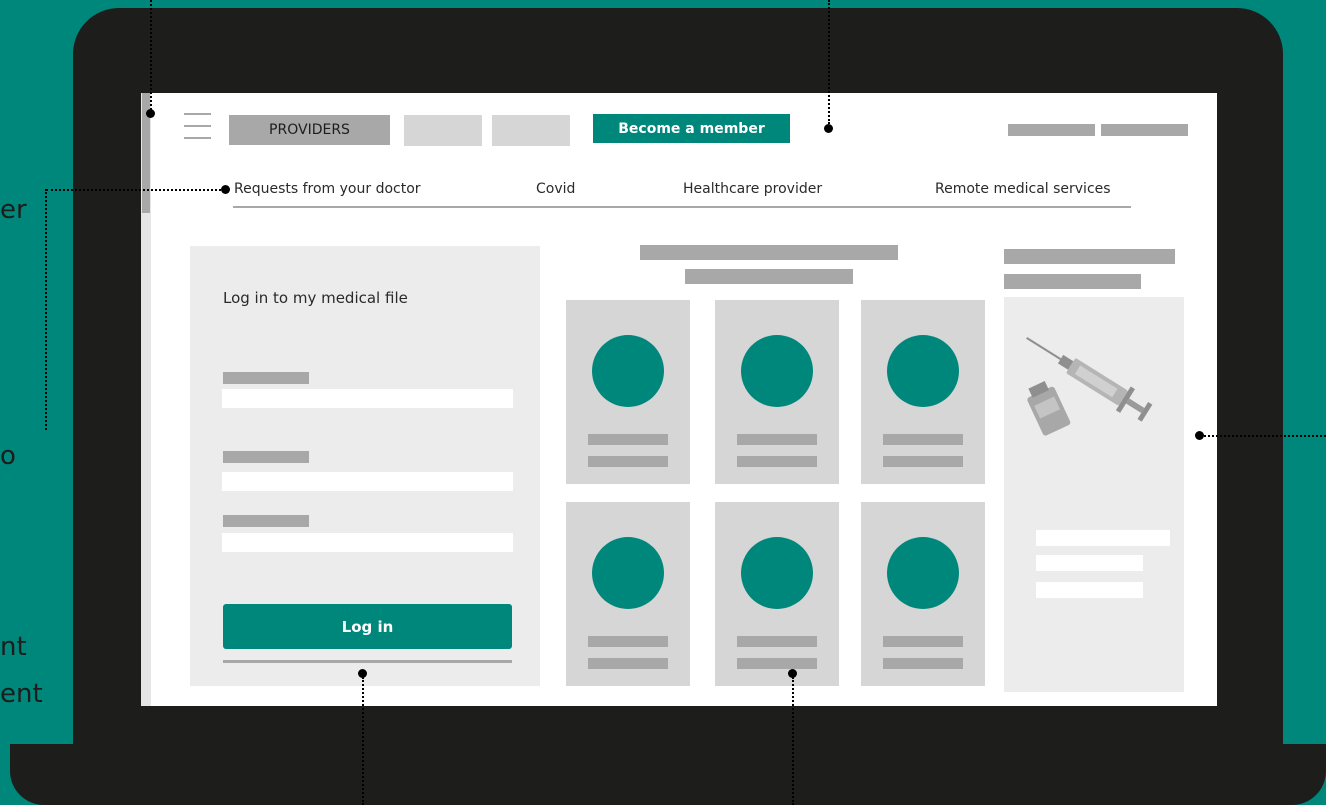 The image size is (1326, 805). Describe the element at coordinates (365, 466) in the screenshot. I see `login-panel: Log in to my medical file Log in` at that location.